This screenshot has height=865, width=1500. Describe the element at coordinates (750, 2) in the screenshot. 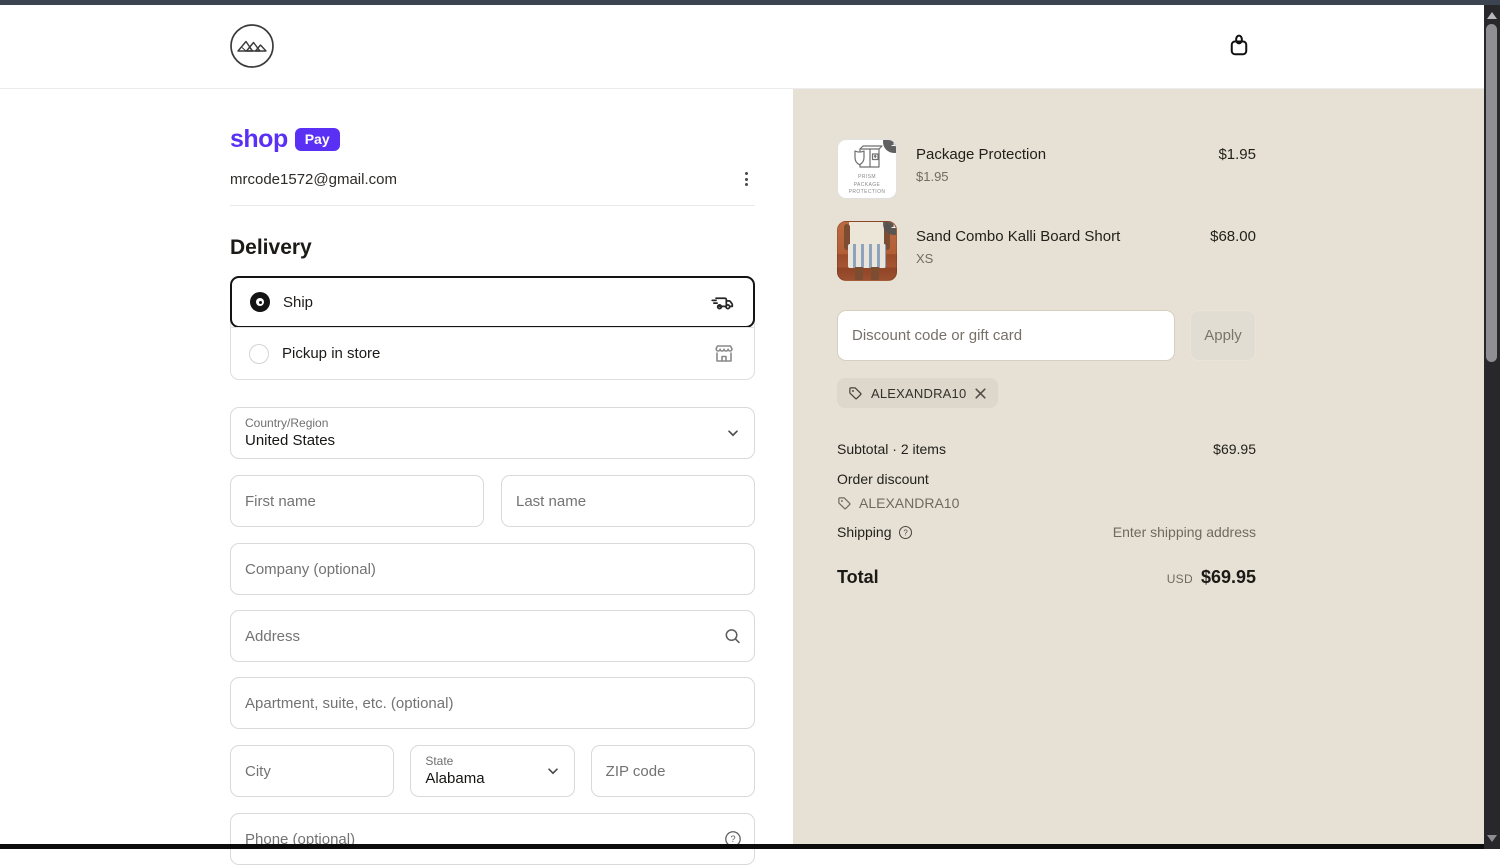

I see `browser-top-edge` at that location.